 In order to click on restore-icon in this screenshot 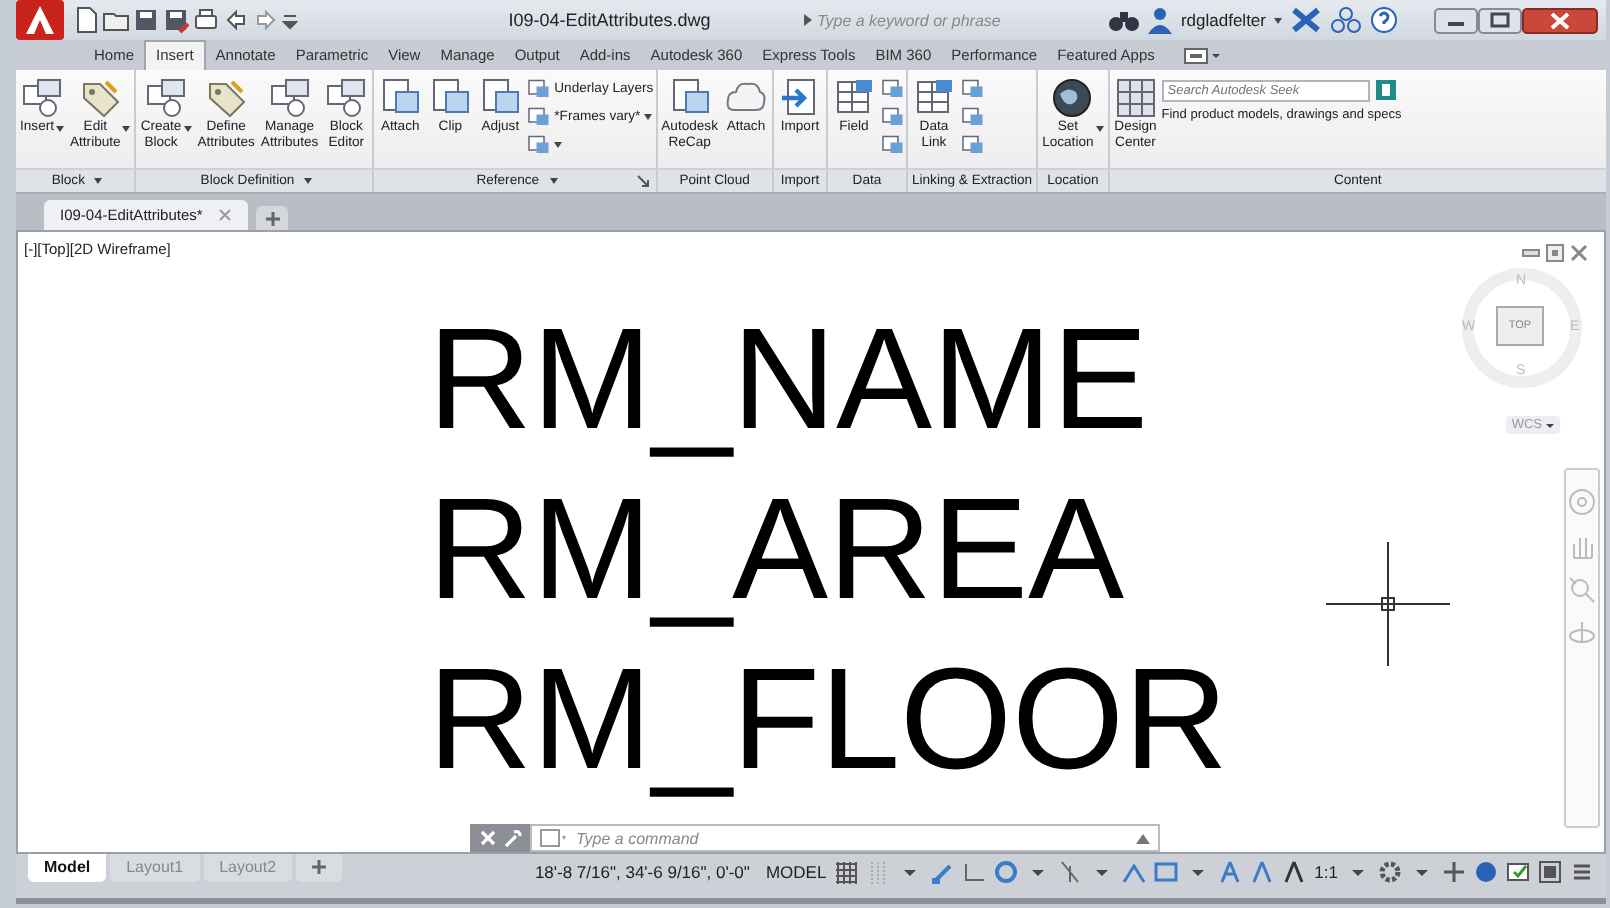, I will do `click(1555, 253)`.